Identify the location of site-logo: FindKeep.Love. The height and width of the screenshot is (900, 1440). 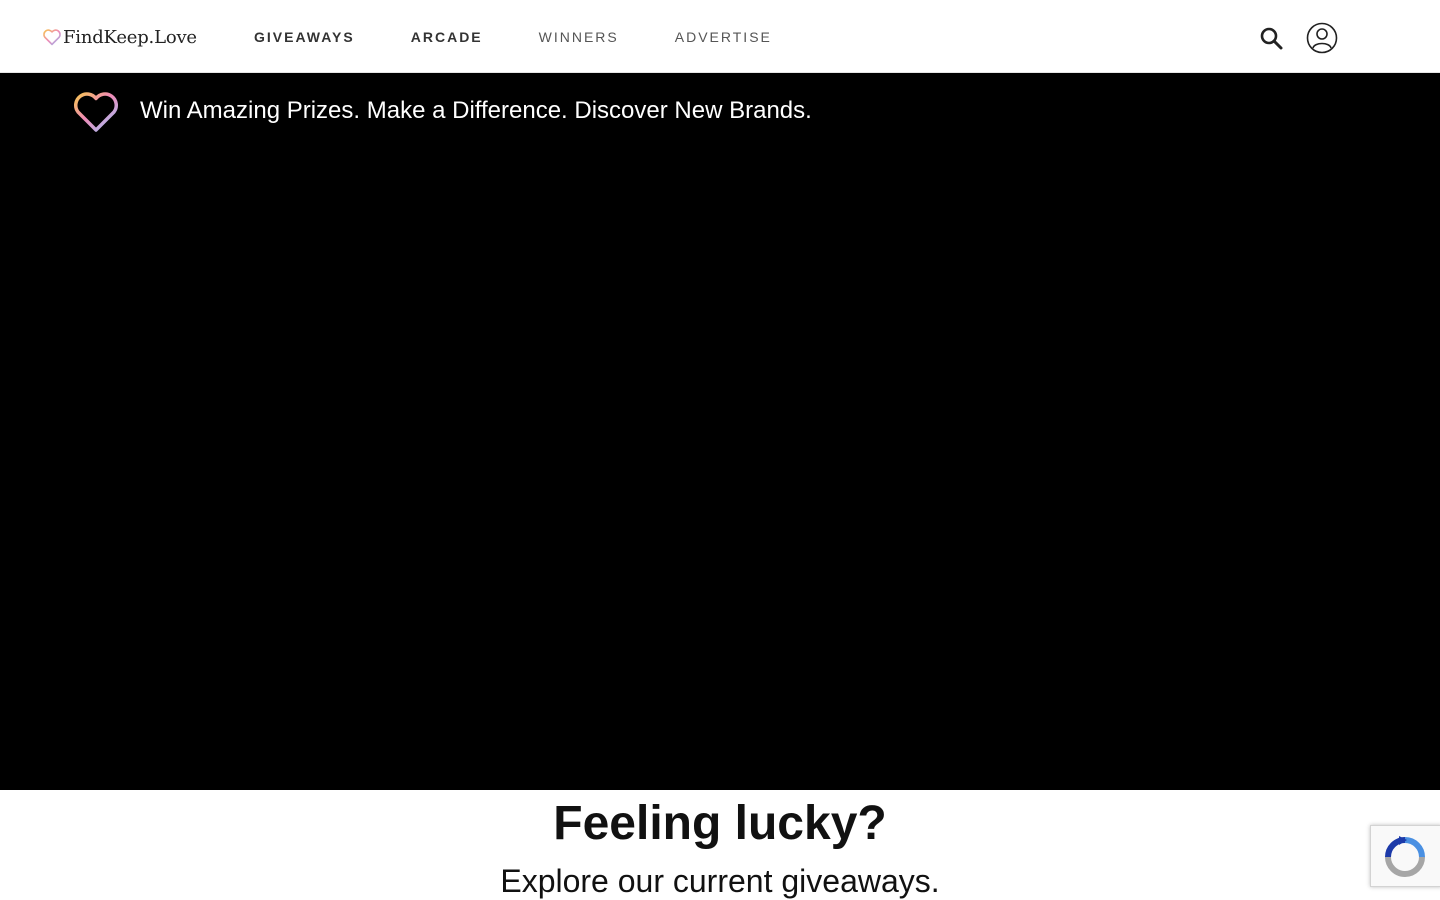
(119, 37).